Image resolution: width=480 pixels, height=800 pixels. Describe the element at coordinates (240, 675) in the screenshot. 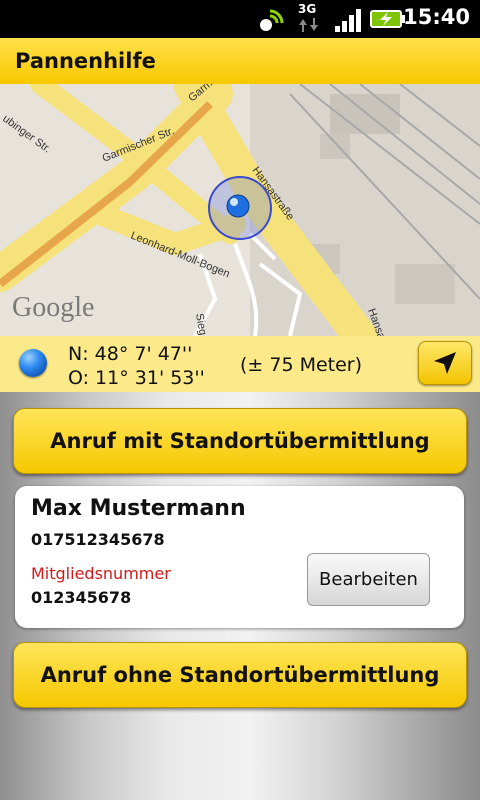

I see `call-without-location-button: Anruf ohne Standortübermittlung` at that location.